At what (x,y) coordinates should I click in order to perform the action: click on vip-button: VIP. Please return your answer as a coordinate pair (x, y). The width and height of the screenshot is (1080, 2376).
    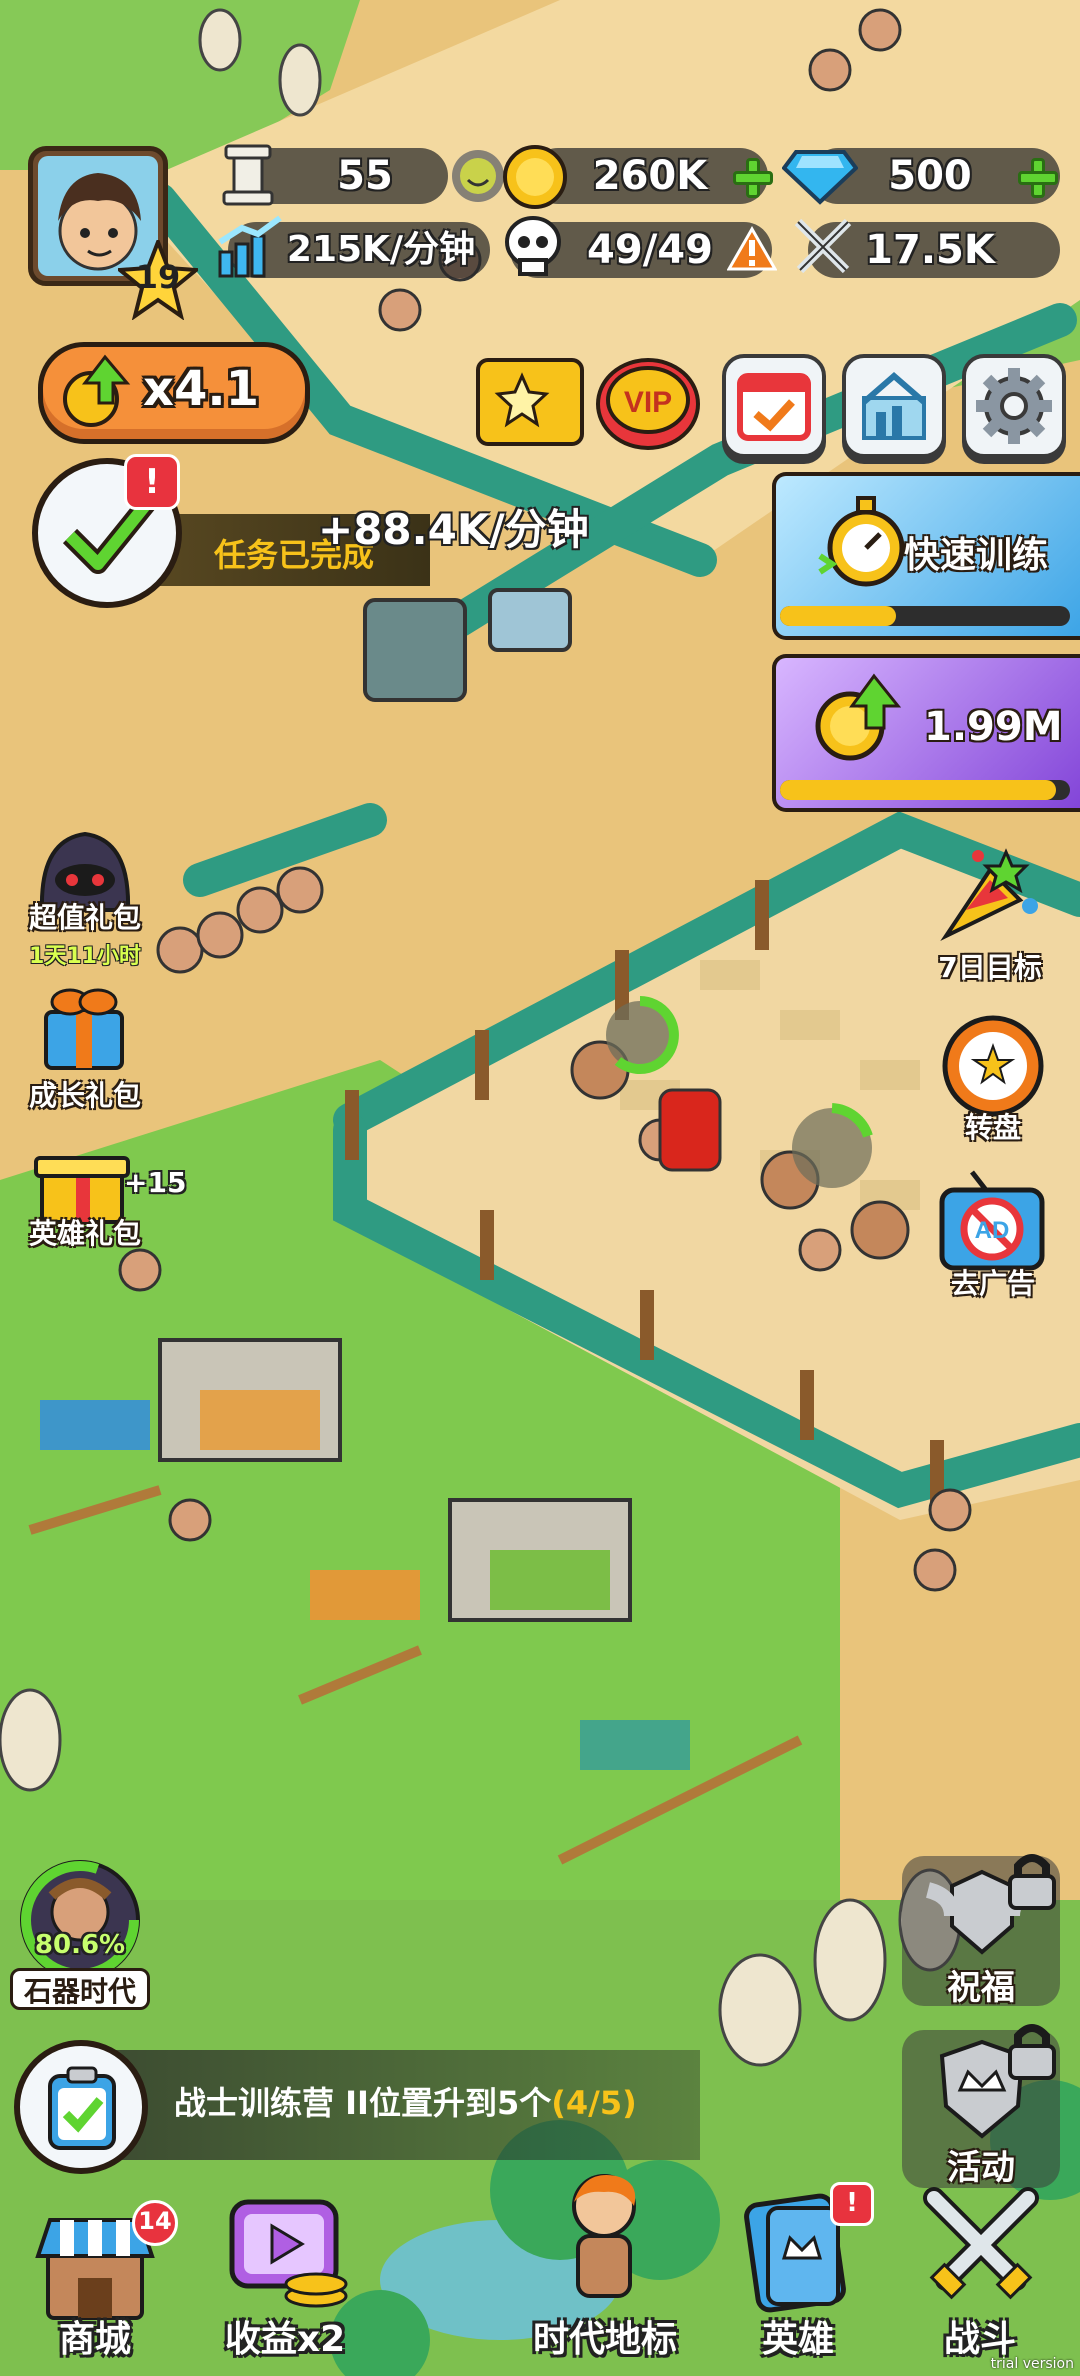
    Looking at the image, I should click on (648, 398).